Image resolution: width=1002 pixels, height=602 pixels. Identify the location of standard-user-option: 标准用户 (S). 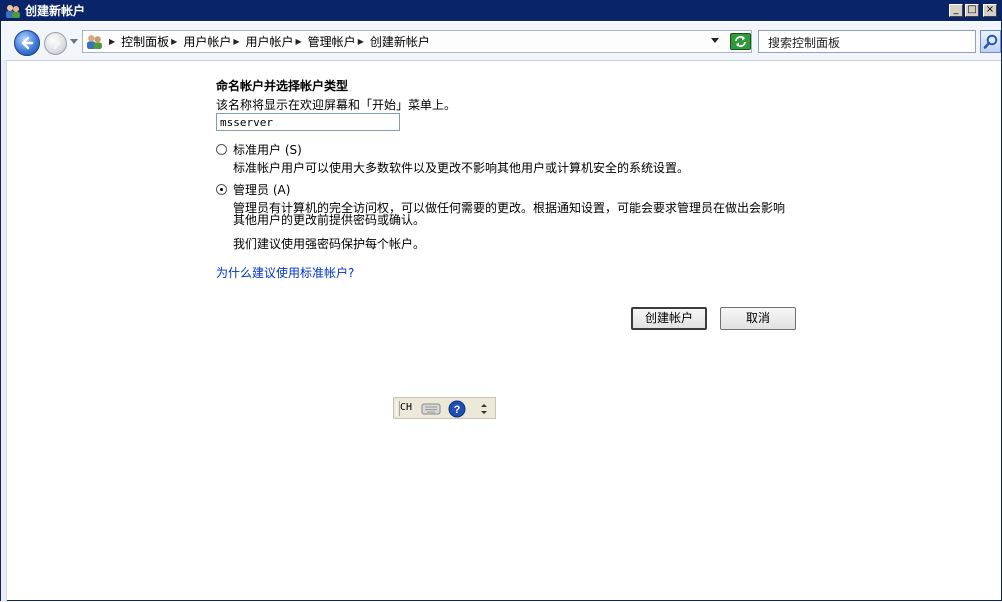
(259, 149).